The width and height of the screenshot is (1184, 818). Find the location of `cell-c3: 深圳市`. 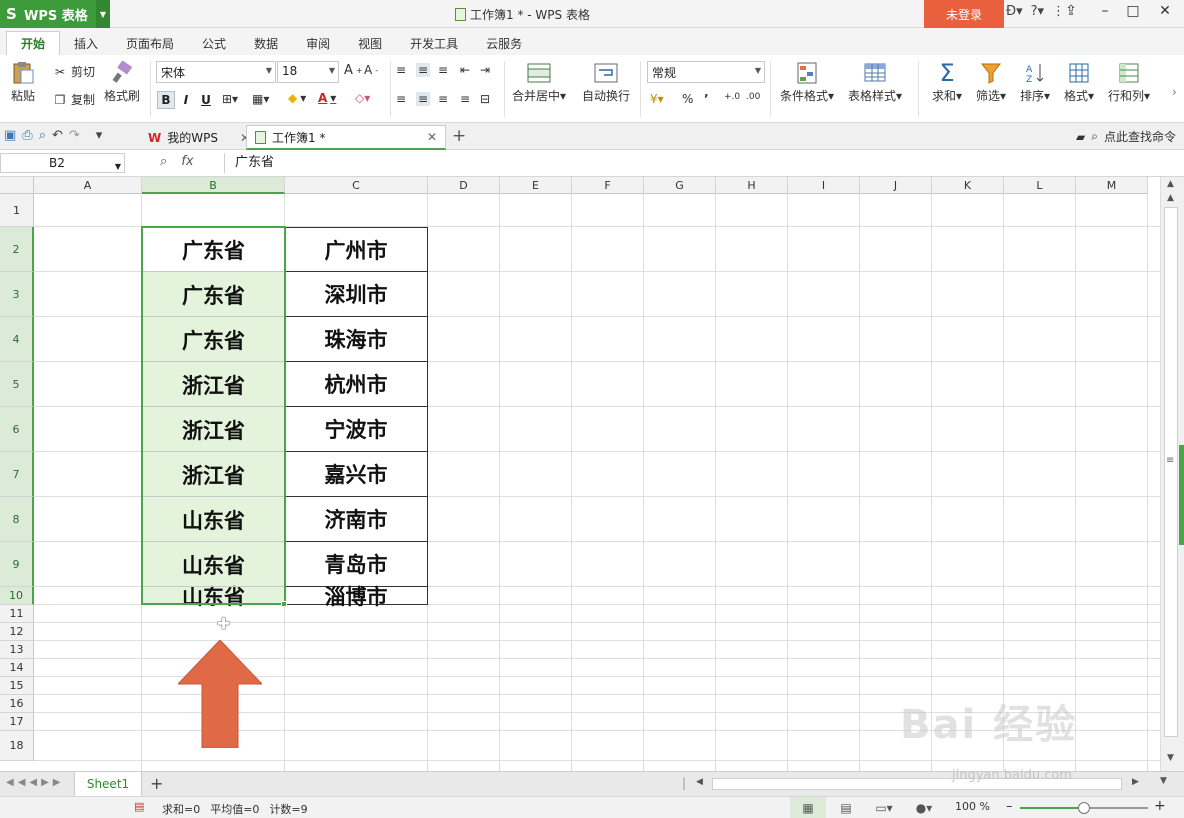

cell-c3: 深圳市 is located at coordinates (356, 294).